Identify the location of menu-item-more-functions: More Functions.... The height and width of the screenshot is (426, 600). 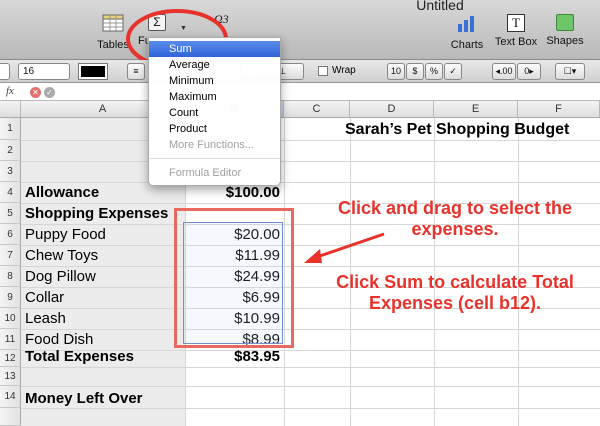
(214, 145).